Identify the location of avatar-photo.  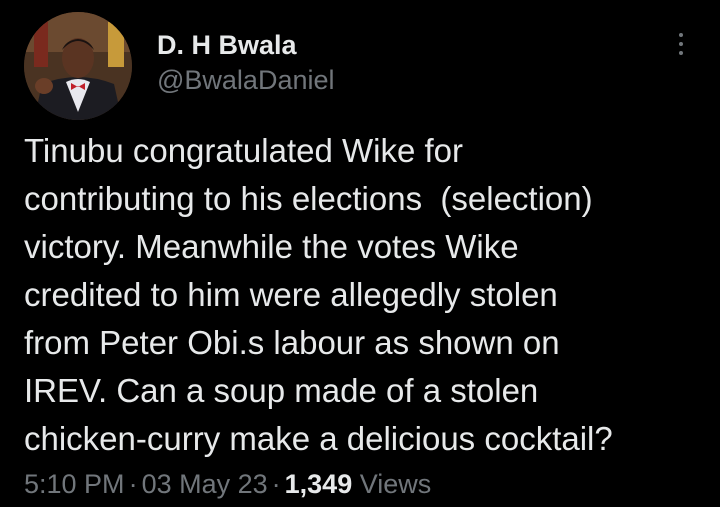
(78, 66).